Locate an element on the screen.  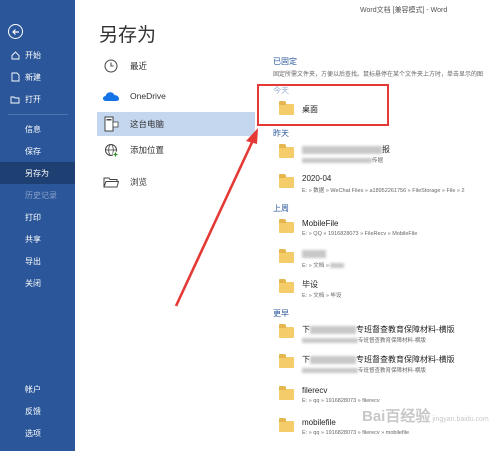
watermark: Bai百经验 jingyan.baidu.com is located at coordinates (425, 416).